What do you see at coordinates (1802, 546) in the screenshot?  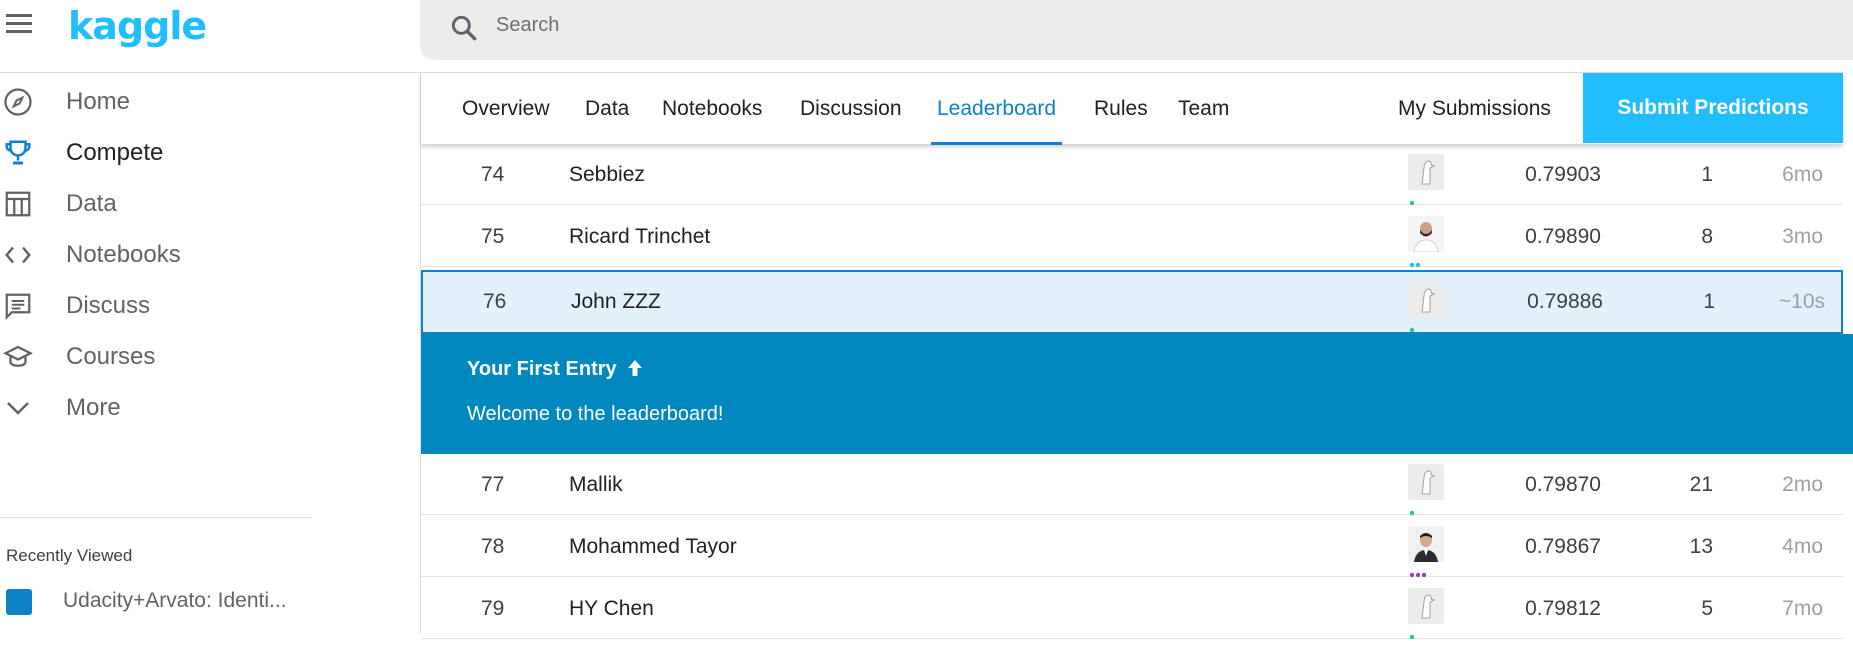 I see `last-submission: 4mo` at bounding box center [1802, 546].